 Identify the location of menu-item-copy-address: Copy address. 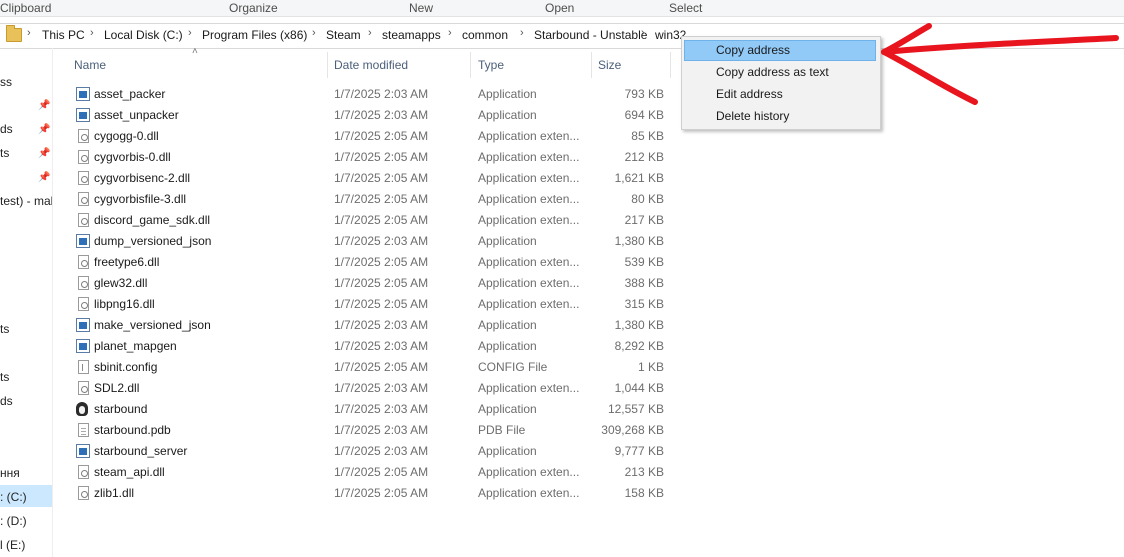
(780, 50).